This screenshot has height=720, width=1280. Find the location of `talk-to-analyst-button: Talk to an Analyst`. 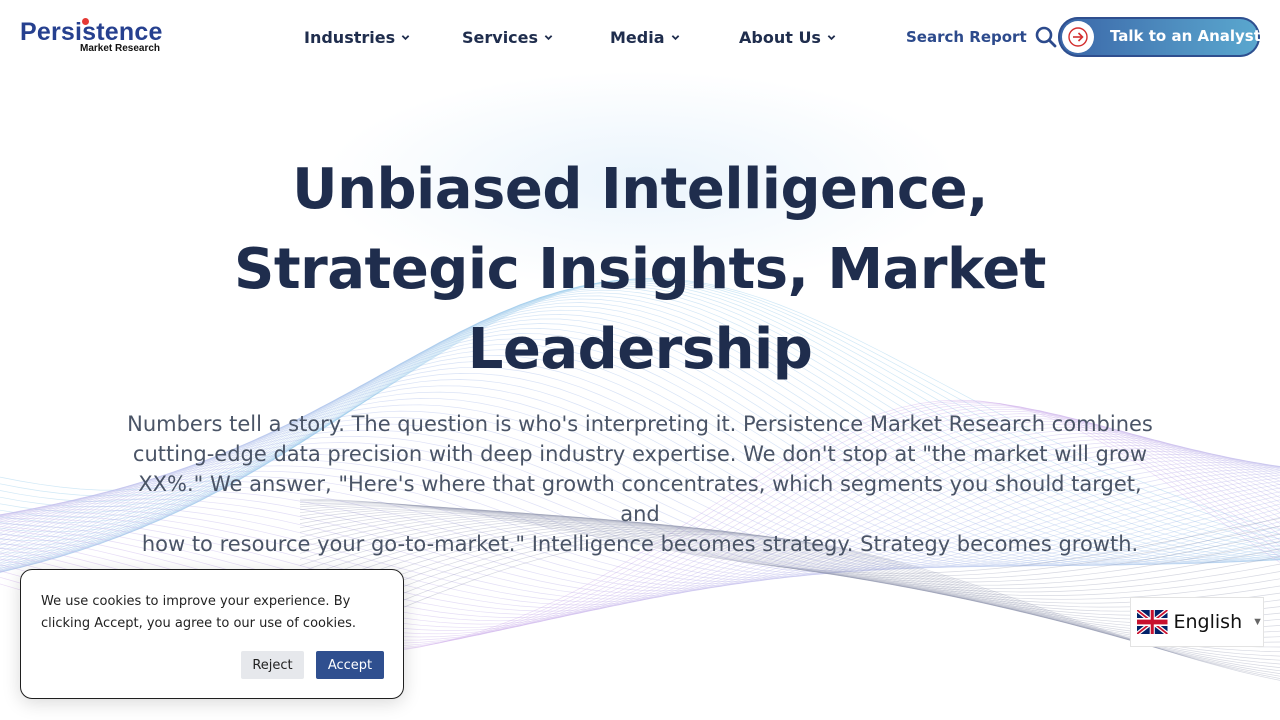

talk-to-analyst-button: Talk to an Analyst is located at coordinates (1159, 37).